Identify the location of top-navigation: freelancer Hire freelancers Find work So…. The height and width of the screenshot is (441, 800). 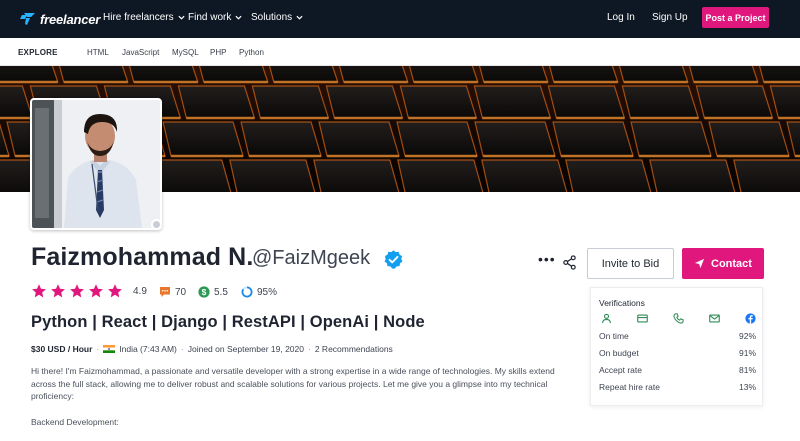
(400, 19).